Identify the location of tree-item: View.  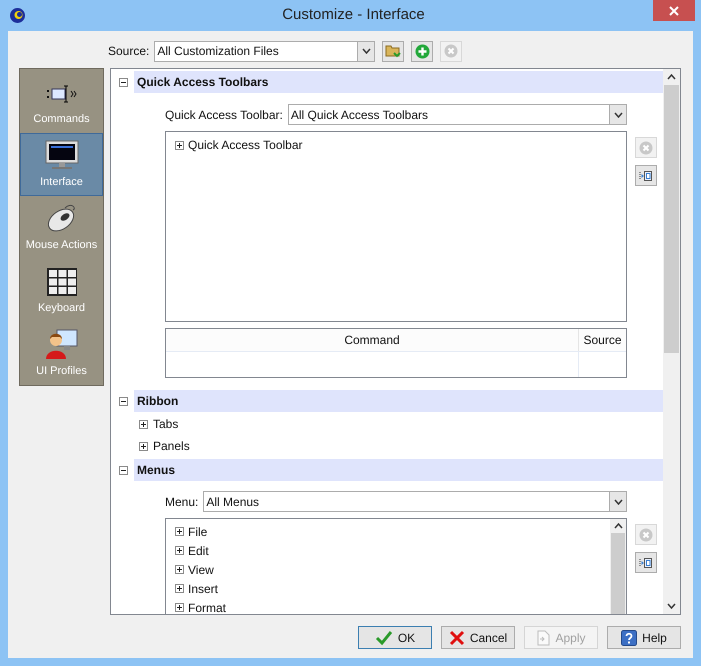
(201, 569).